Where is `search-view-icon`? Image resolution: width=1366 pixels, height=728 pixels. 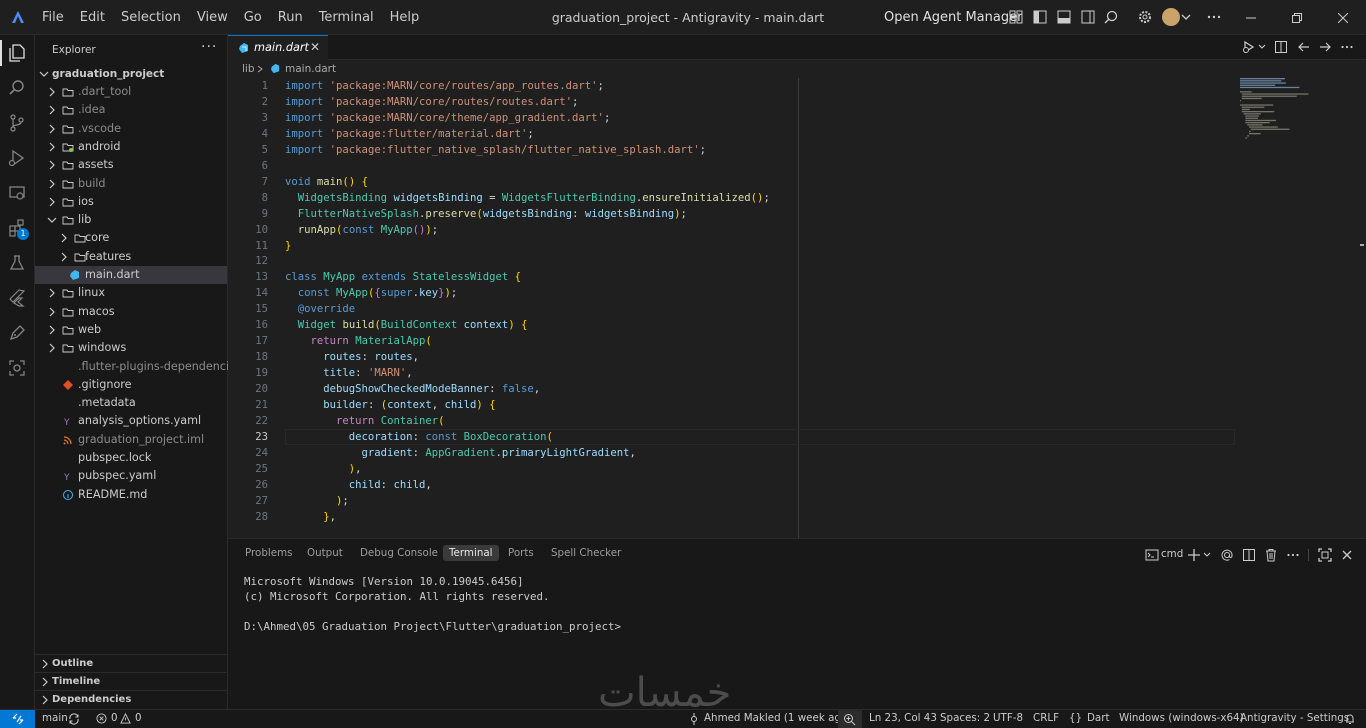
search-view-icon is located at coordinates (17, 88).